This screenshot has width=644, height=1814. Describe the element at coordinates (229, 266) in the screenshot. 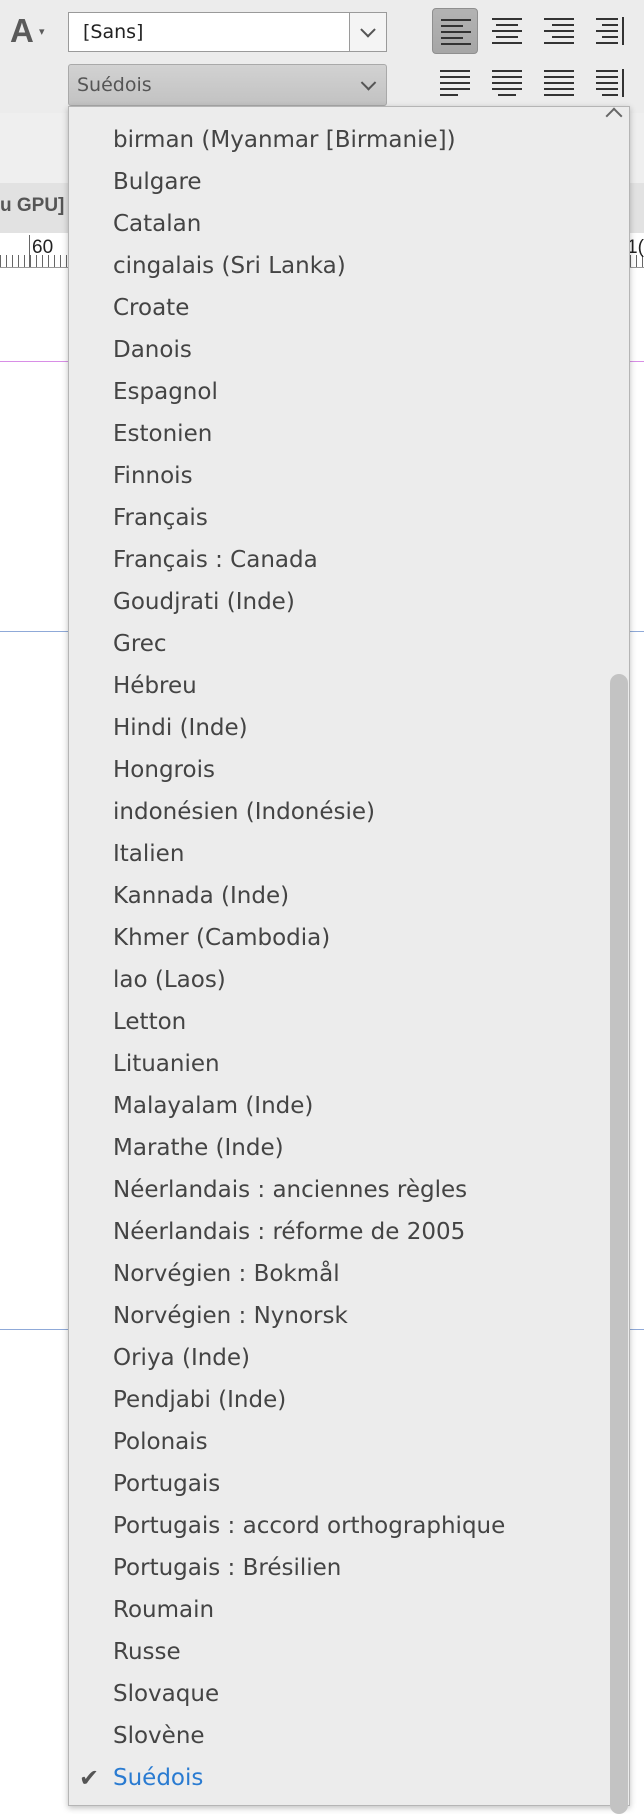

I see `language-option: cingalais (Sri Lanka)` at that location.